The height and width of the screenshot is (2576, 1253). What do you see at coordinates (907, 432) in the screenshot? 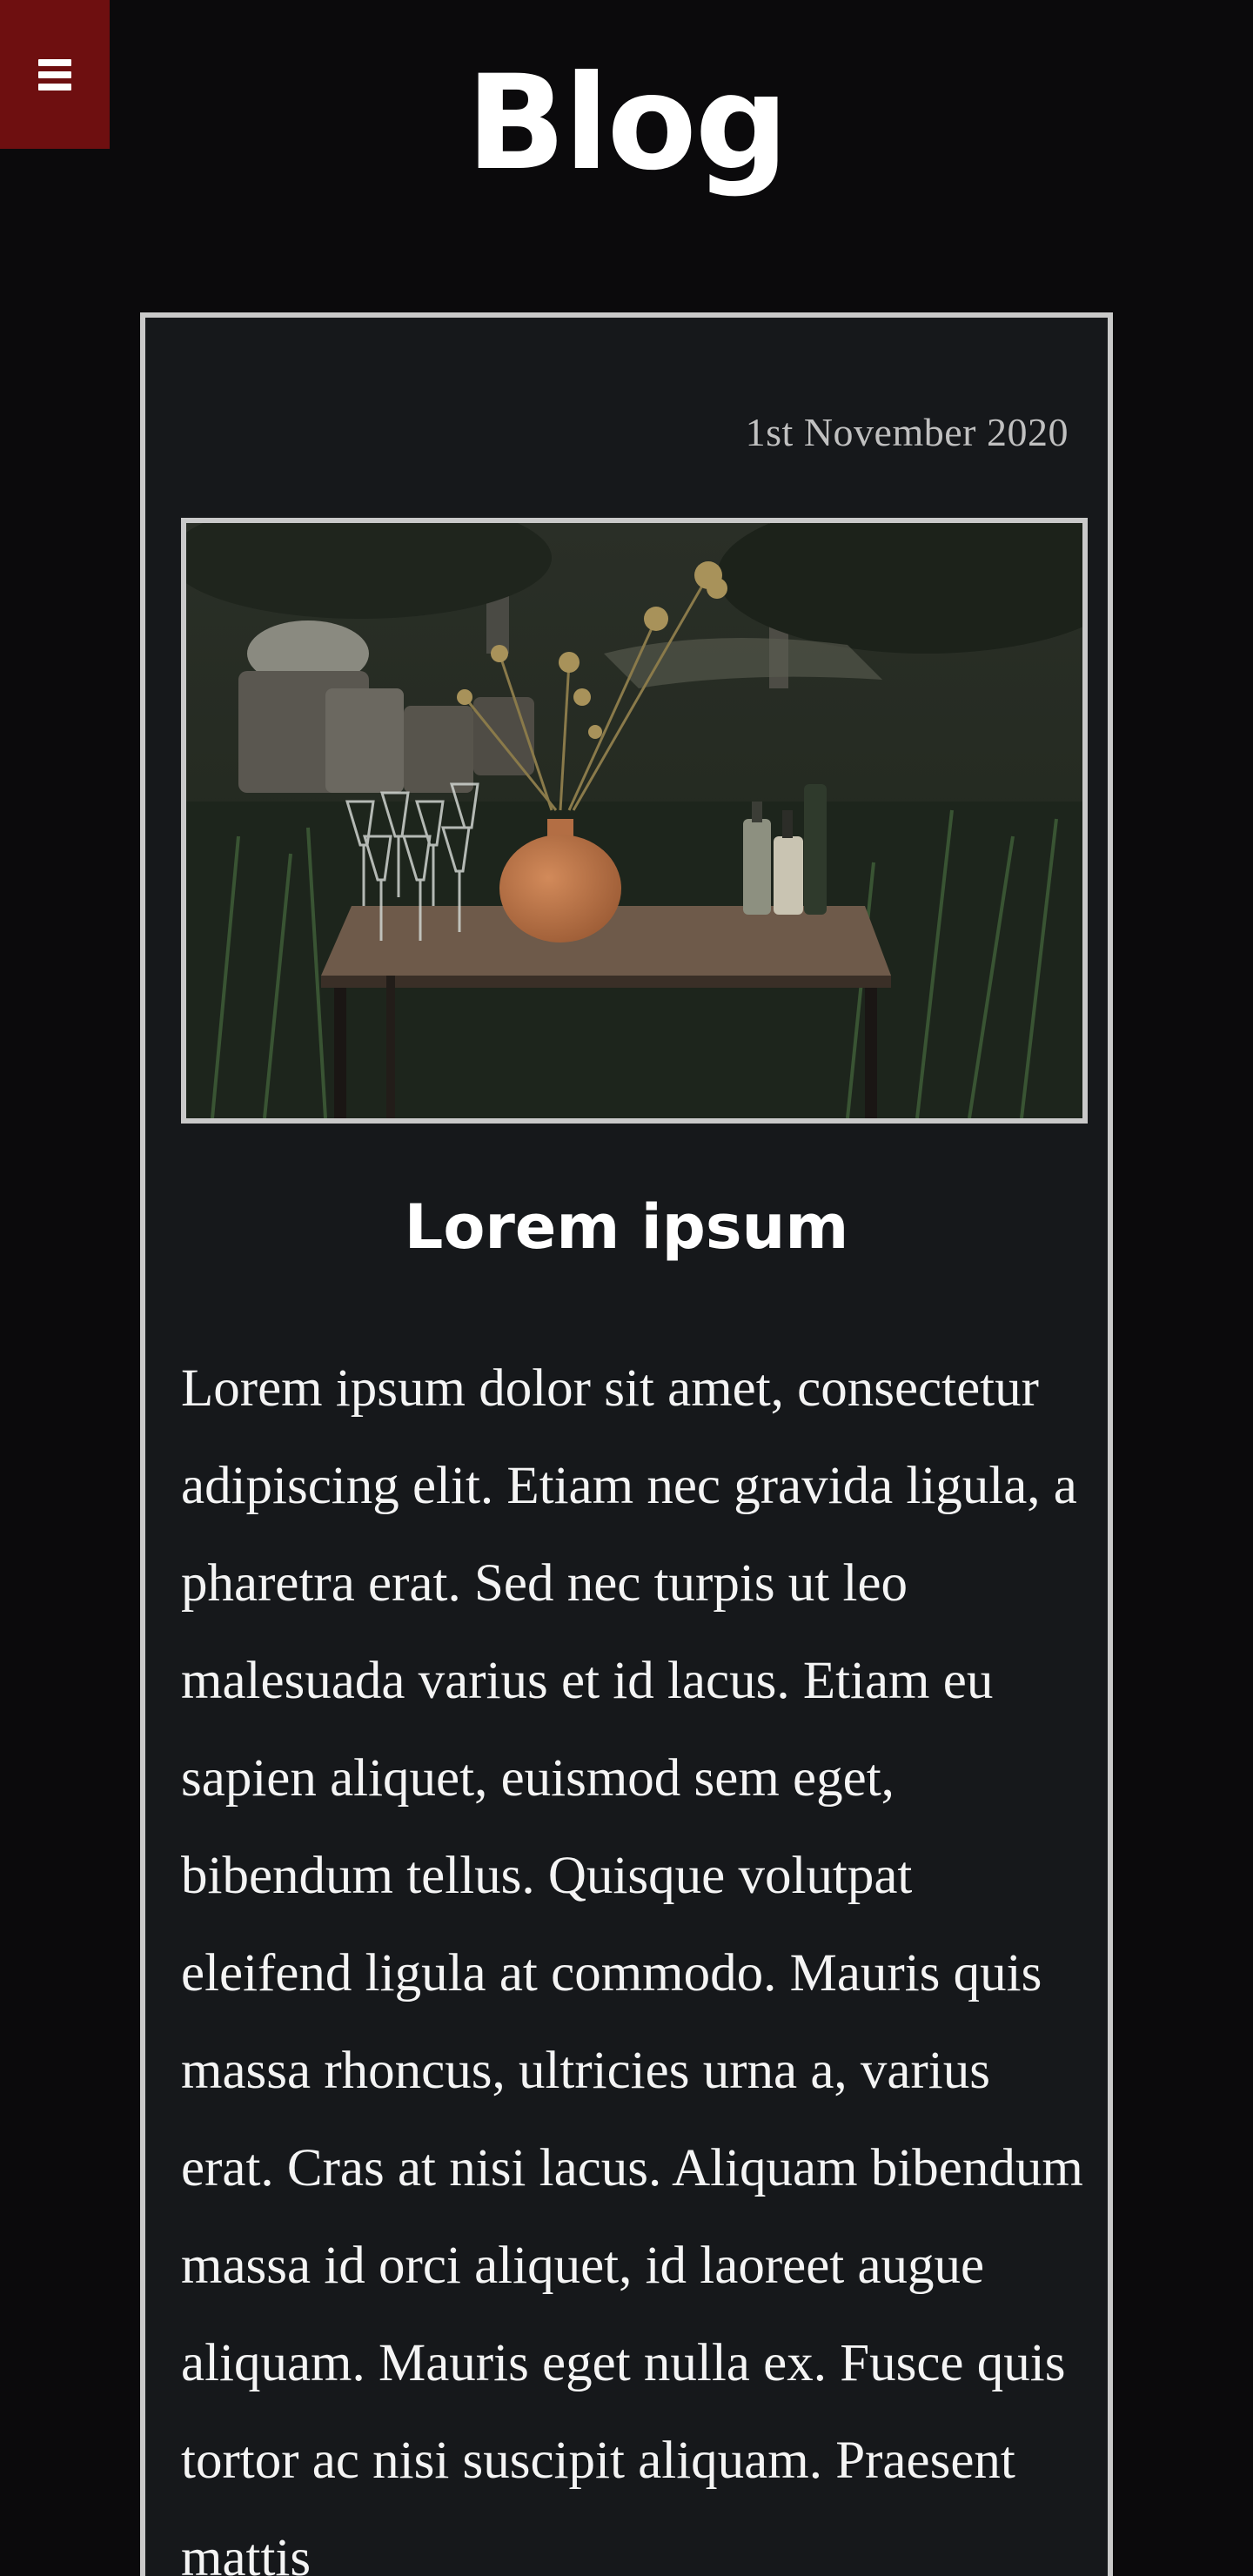
I see `post-date: 1st November 2020` at bounding box center [907, 432].